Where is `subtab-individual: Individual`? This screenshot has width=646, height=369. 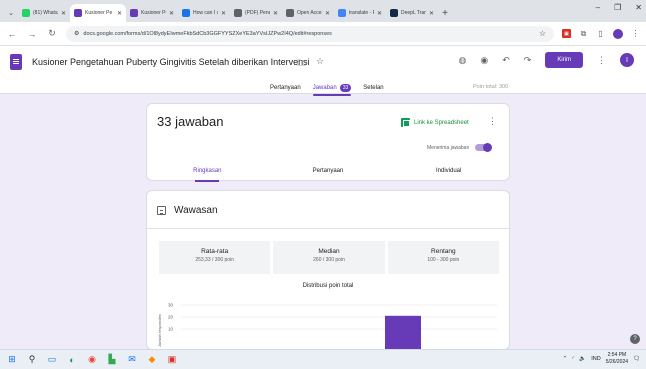
subtab-individual: Individual is located at coordinates (448, 174).